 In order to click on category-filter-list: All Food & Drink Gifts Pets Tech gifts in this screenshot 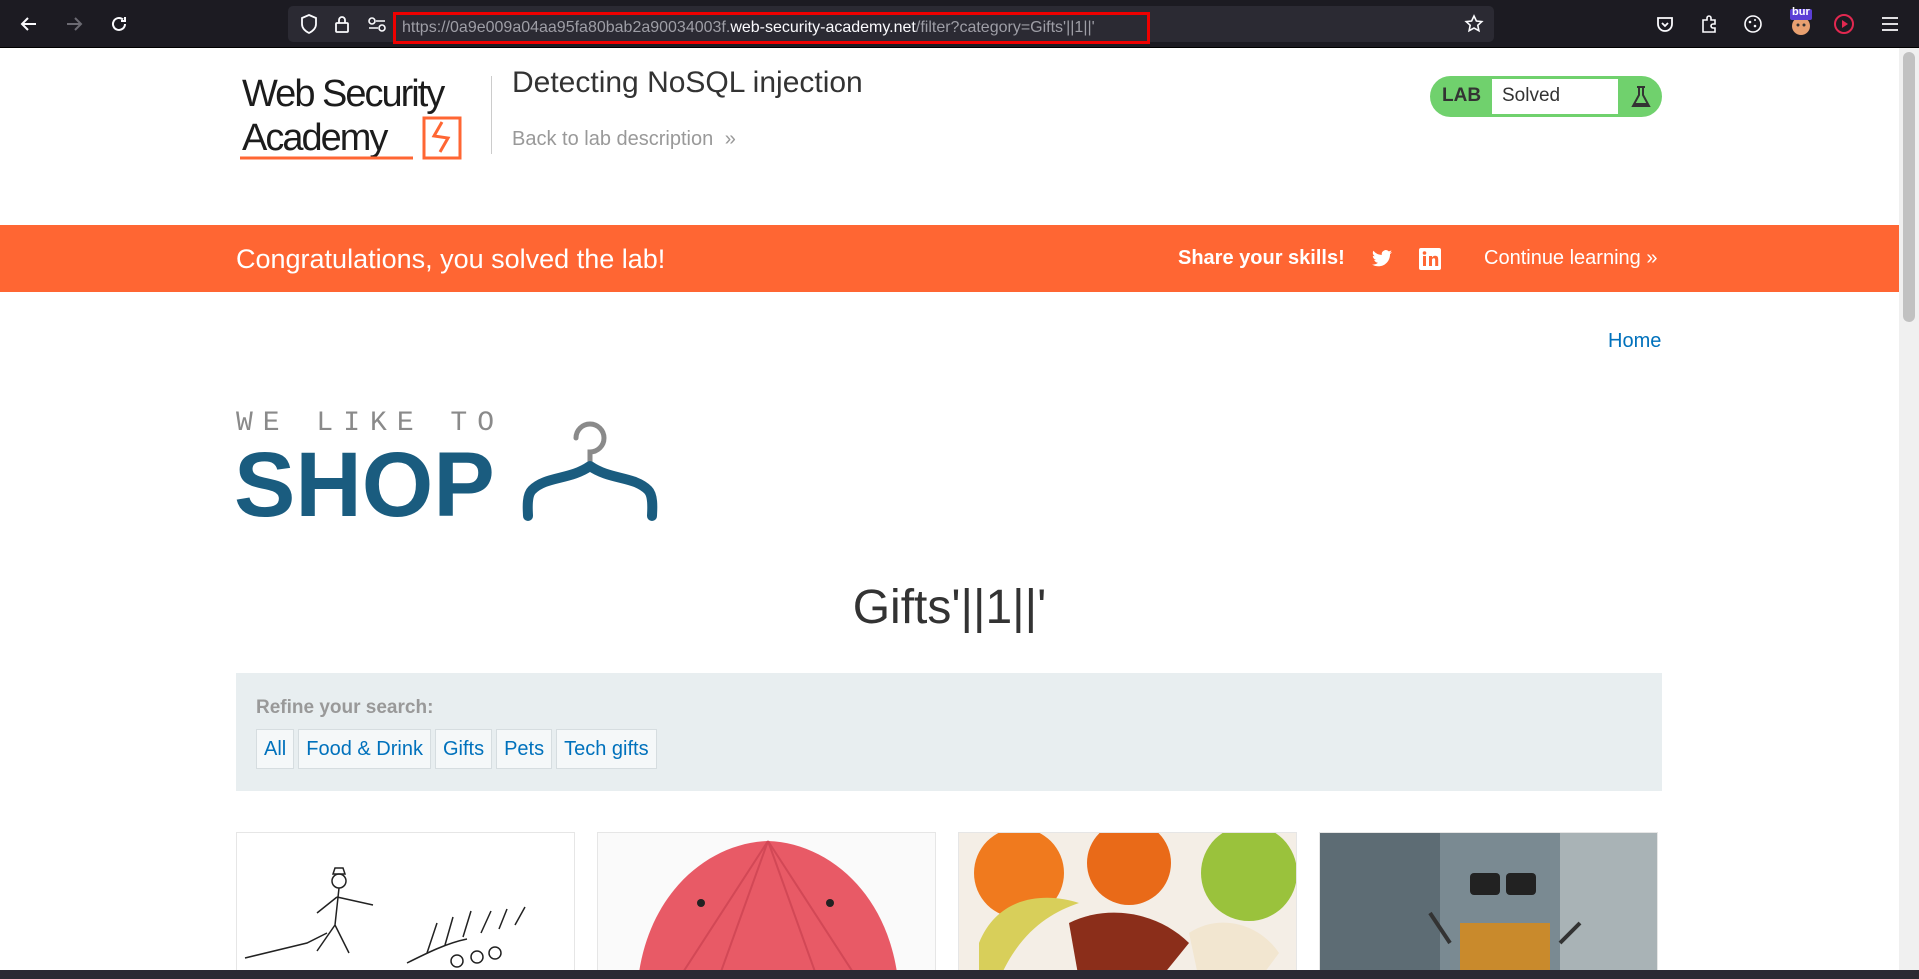, I will do `click(456, 749)`.